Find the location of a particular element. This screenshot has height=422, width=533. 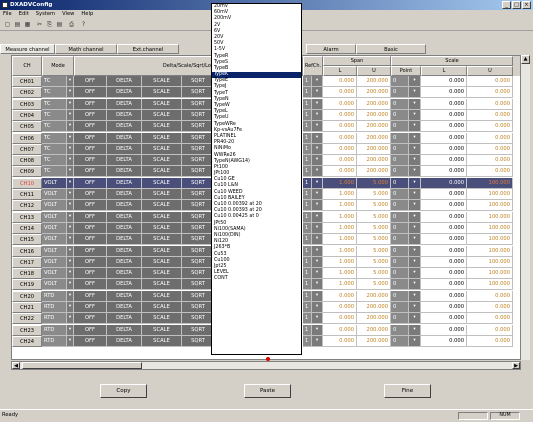

minimize-button: _ is located at coordinates (506, 5).